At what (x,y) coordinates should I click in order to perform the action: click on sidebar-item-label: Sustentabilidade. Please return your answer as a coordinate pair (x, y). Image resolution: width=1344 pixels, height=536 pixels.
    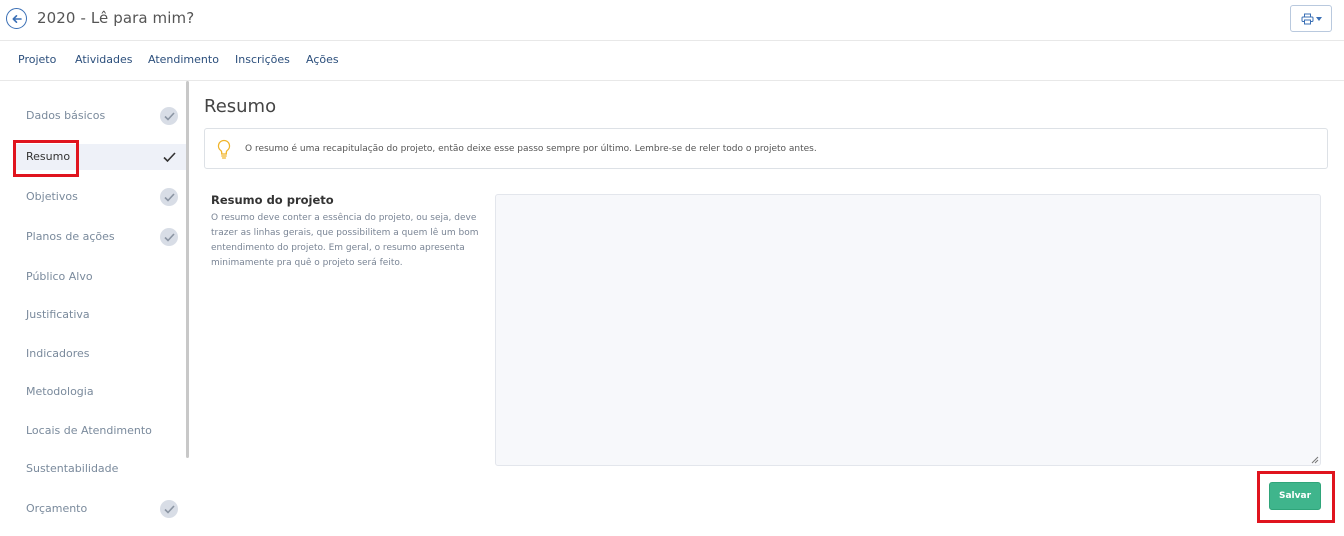
    Looking at the image, I should click on (72, 468).